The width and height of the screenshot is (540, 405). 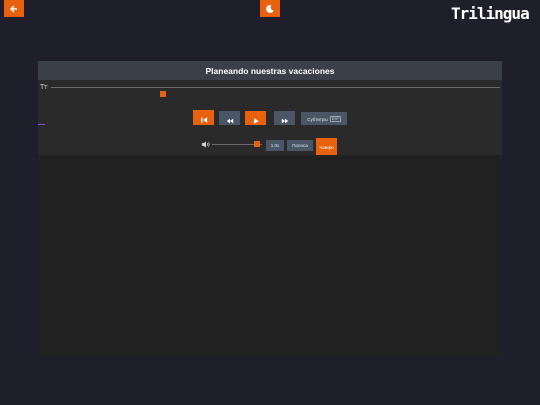 I want to click on stripes-label: Полоса, so click(x=300, y=145).